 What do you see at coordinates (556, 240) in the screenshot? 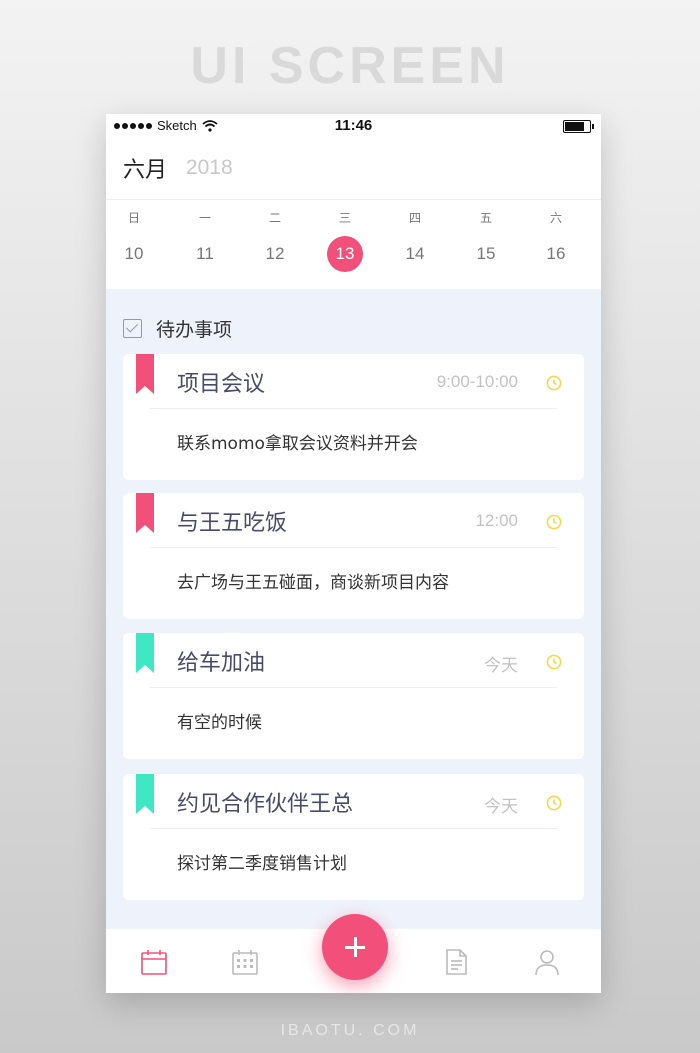
I see `day-16: 六 16` at bounding box center [556, 240].